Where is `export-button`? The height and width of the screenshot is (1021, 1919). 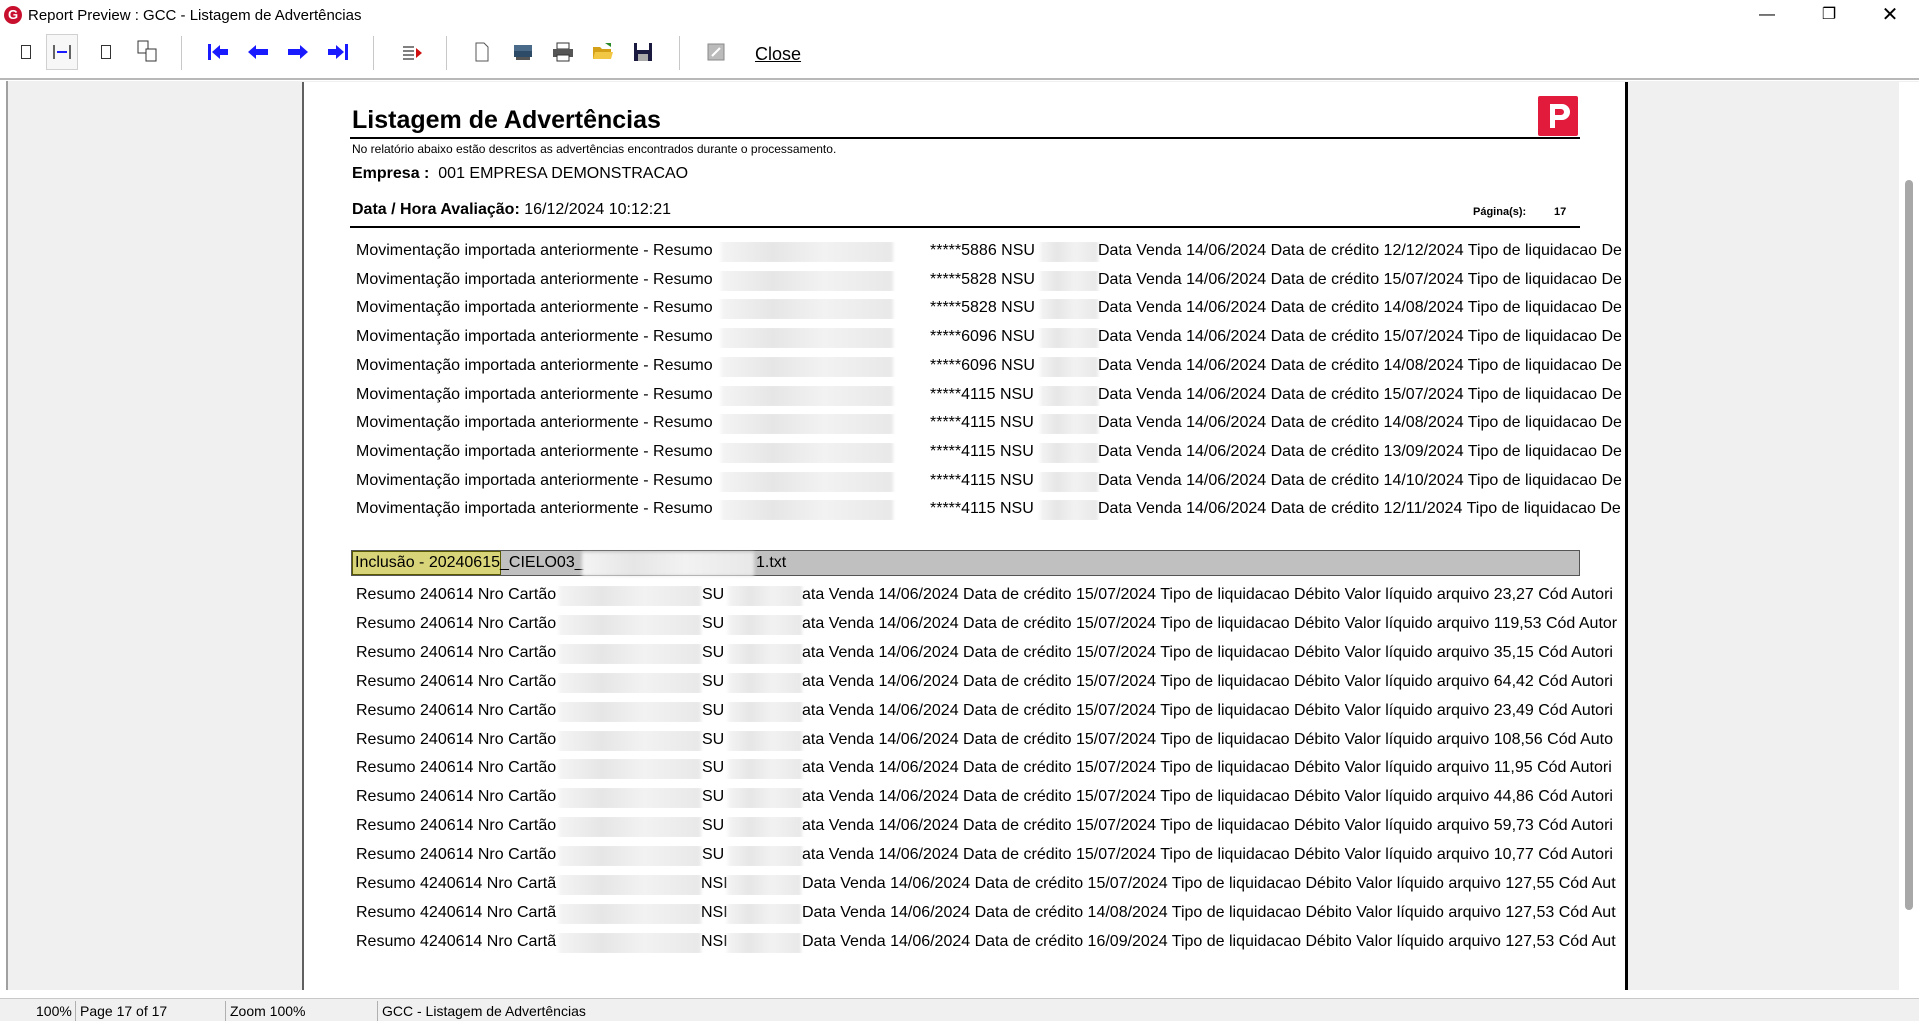 export-button is located at coordinates (523, 52).